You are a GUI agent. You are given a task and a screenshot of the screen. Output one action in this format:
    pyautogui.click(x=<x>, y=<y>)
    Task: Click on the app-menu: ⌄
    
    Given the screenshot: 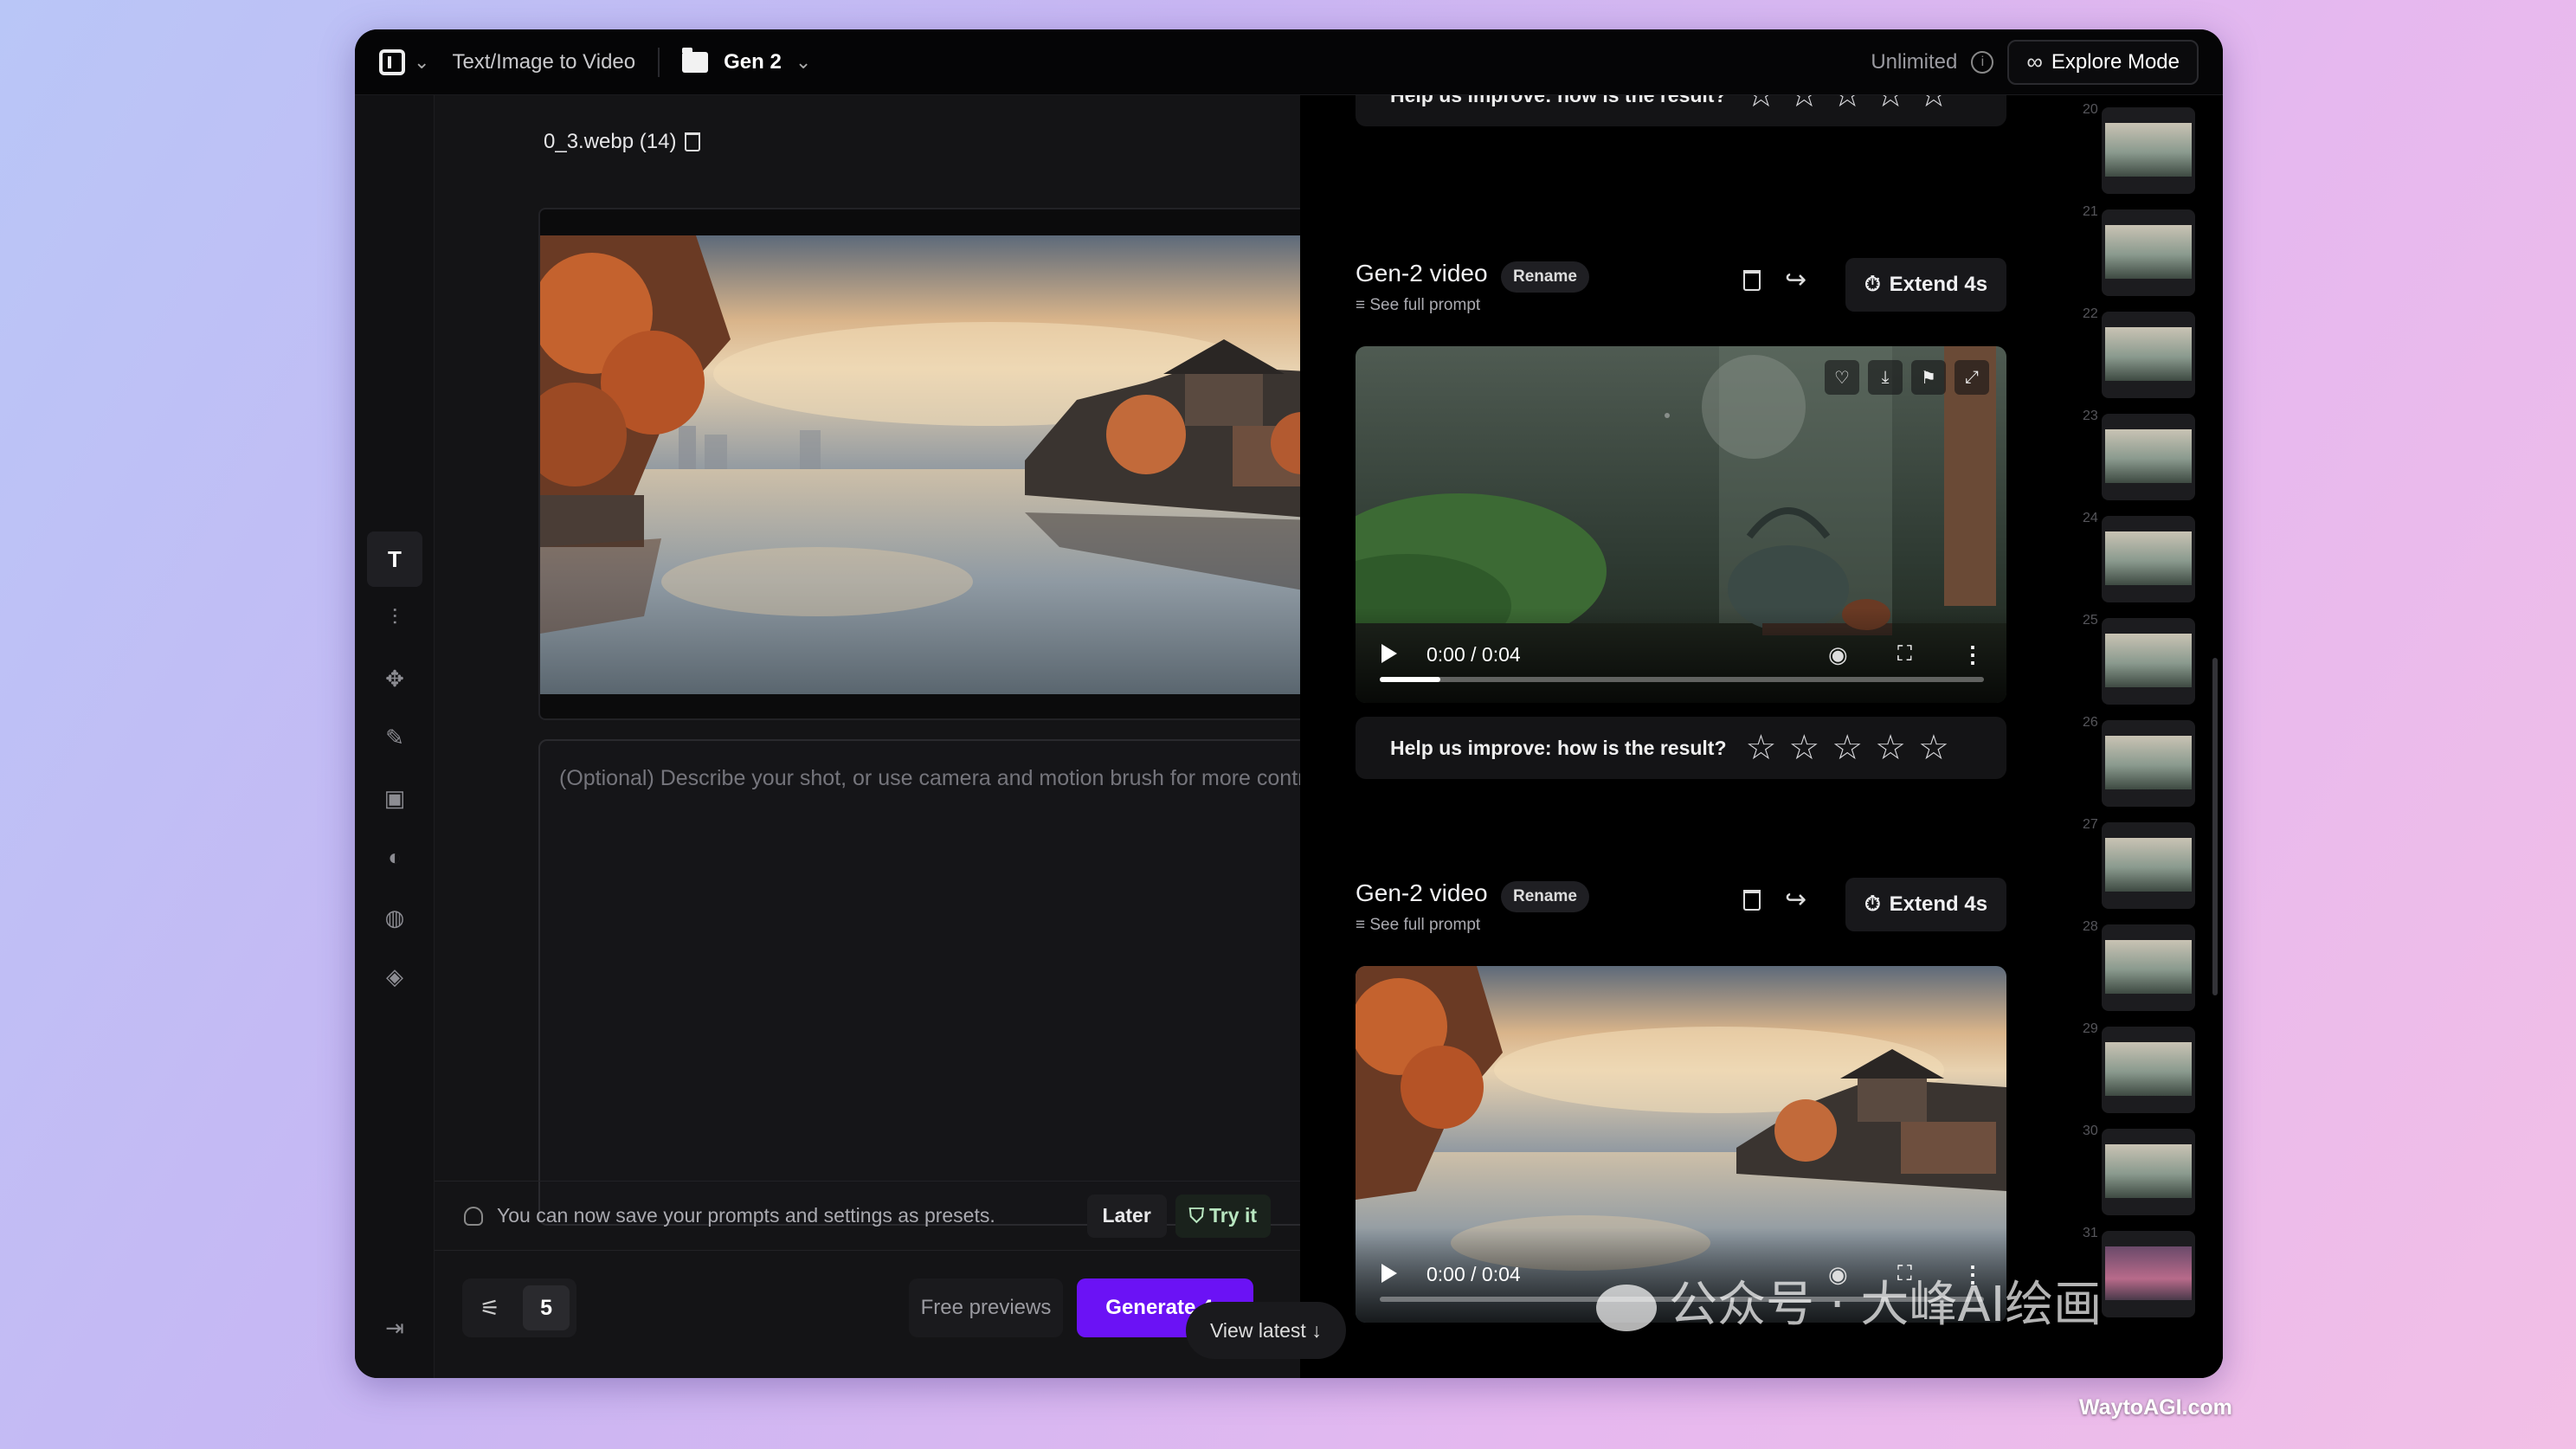 What is the action you would take?
    pyautogui.click(x=404, y=61)
    